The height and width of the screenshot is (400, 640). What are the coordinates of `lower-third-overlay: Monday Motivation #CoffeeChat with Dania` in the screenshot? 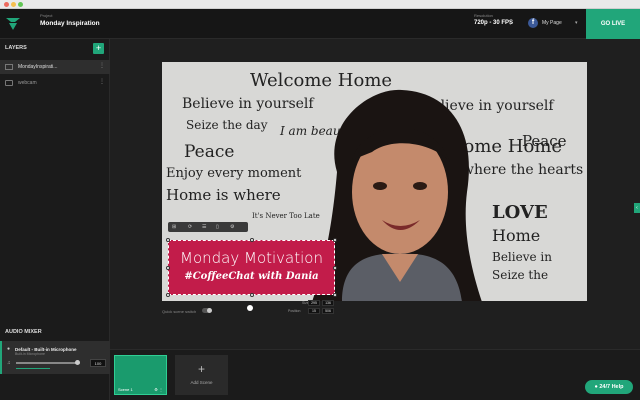 It's located at (251, 267).